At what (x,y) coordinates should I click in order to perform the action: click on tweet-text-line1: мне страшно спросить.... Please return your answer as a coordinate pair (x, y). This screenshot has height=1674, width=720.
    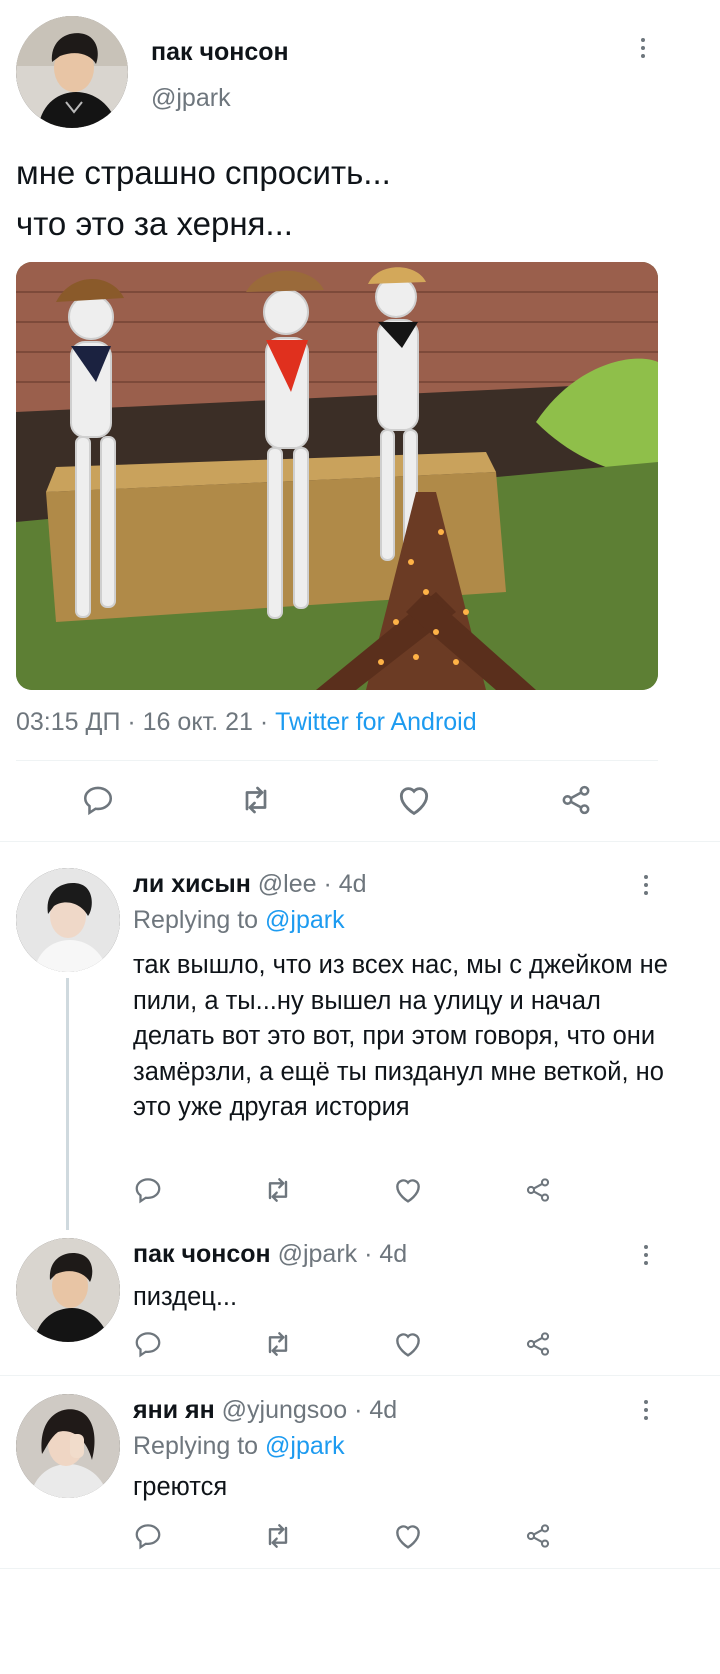
    Looking at the image, I should click on (203, 172).